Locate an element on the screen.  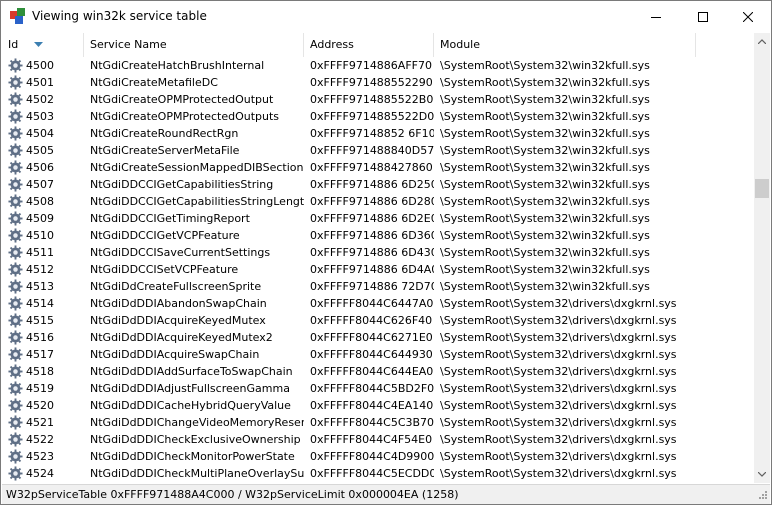
column-header: Id Service Name Address Module is located at coordinates (378, 45).